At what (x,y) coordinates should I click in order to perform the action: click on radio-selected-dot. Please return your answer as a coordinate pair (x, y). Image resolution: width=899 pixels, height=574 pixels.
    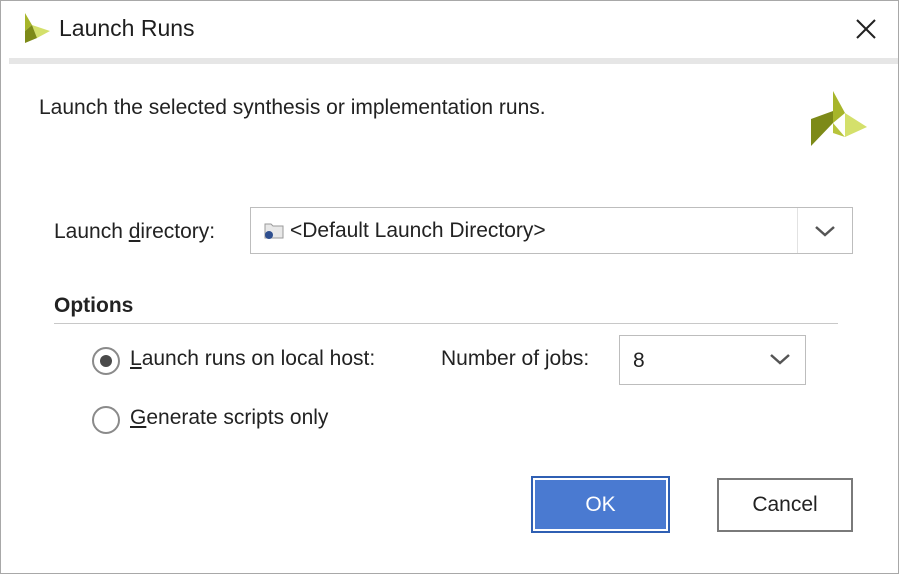
    Looking at the image, I should click on (106, 361).